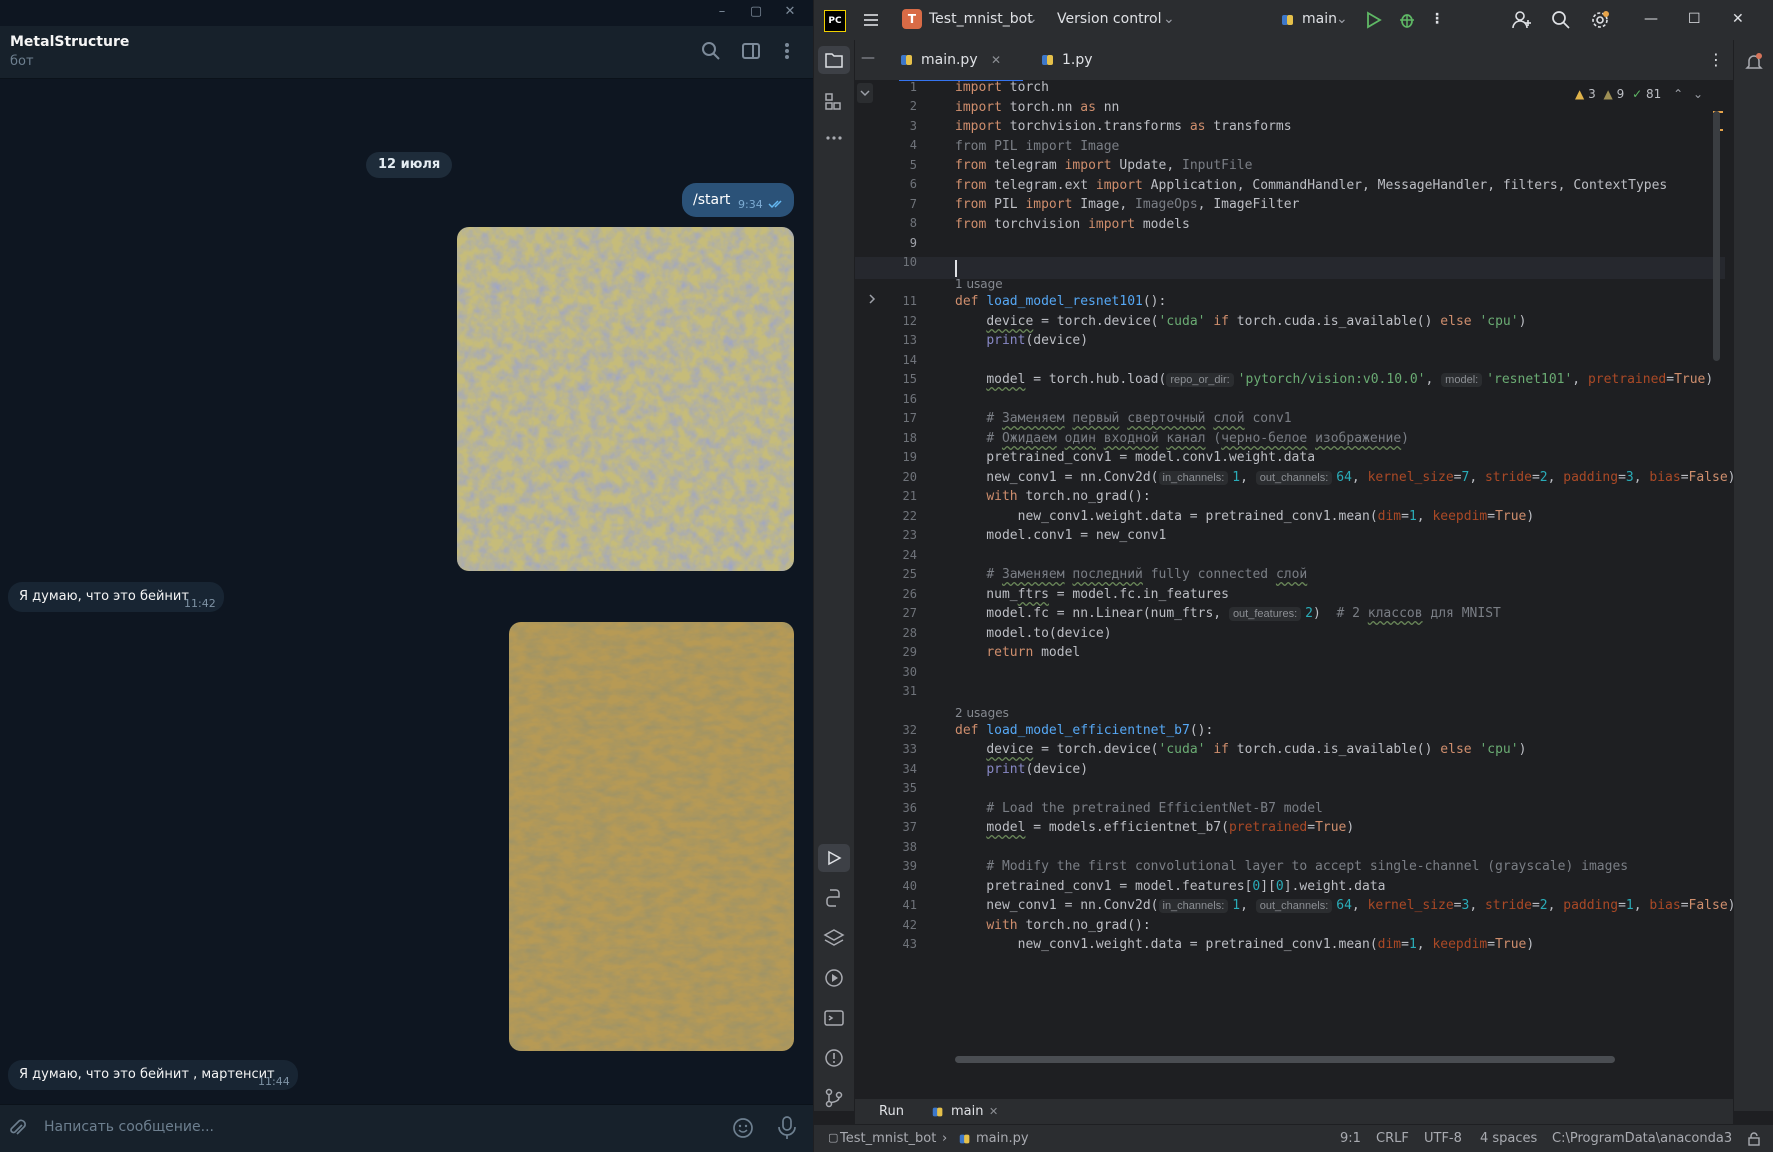 This screenshot has width=1773, height=1152. Describe the element at coordinates (1592, 94) in the screenshot. I see `warnings-count: 3` at that location.